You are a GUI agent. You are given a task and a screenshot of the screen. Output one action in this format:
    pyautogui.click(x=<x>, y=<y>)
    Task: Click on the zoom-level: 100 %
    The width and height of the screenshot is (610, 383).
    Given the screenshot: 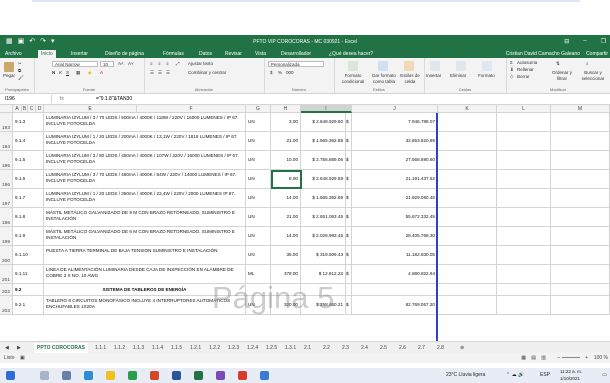 What is the action you would take?
    pyautogui.click(x=601, y=358)
    